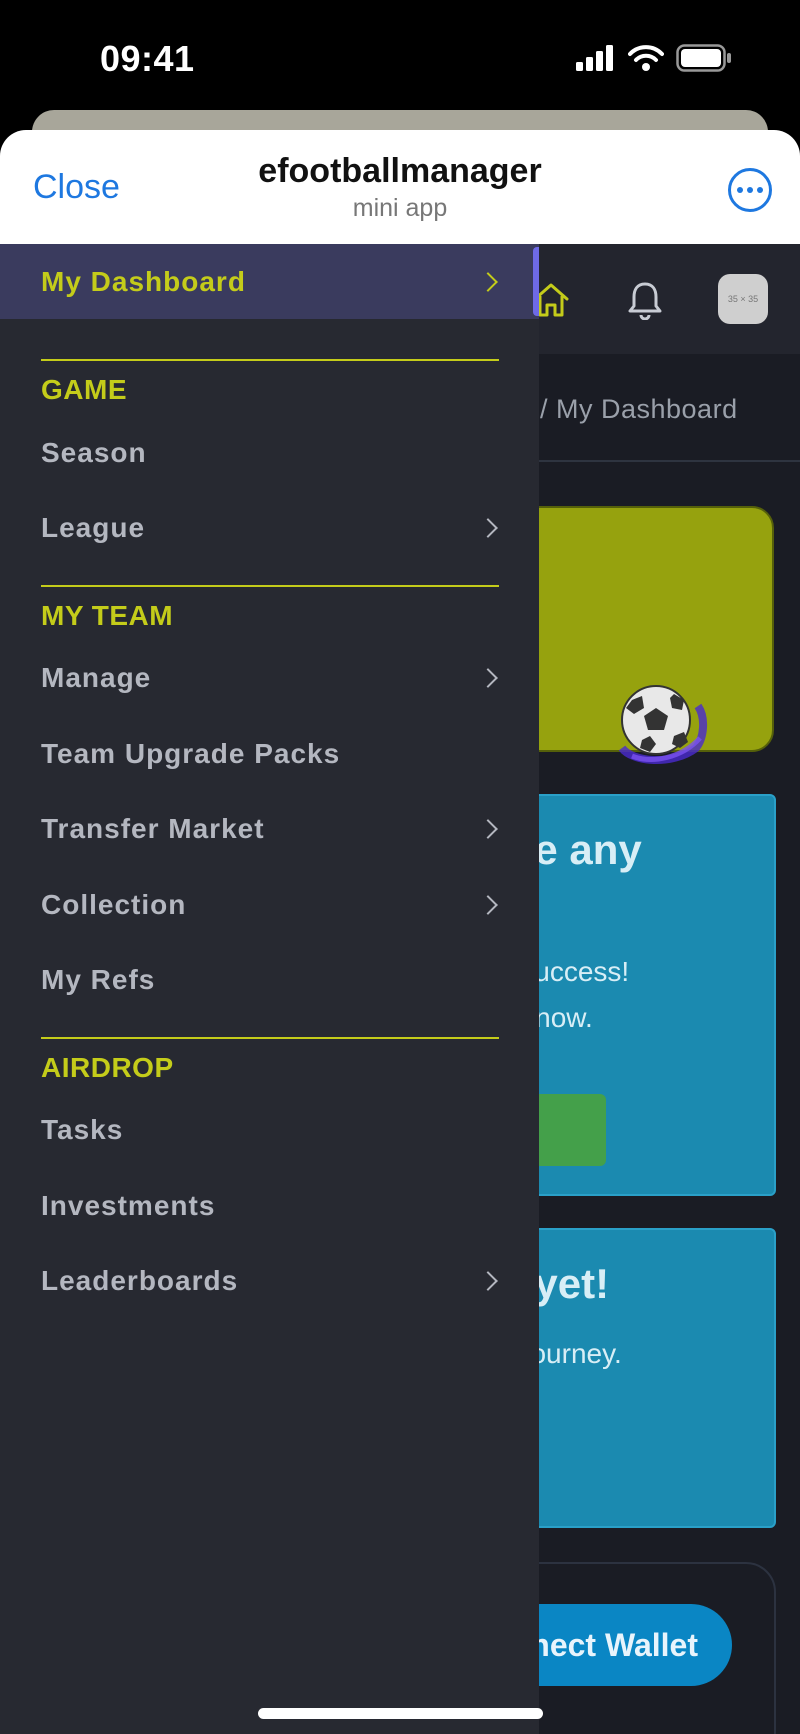 This screenshot has width=800, height=1734. I want to click on drawer-item-label: My Refs, so click(98, 979).